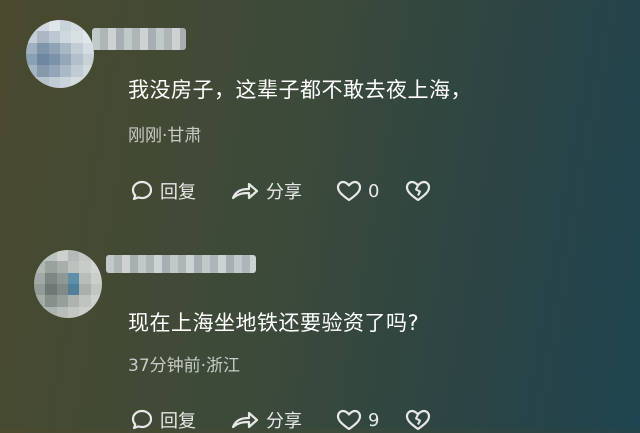  What do you see at coordinates (374, 420) in the screenshot?
I see `like-count: 9` at bounding box center [374, 420].